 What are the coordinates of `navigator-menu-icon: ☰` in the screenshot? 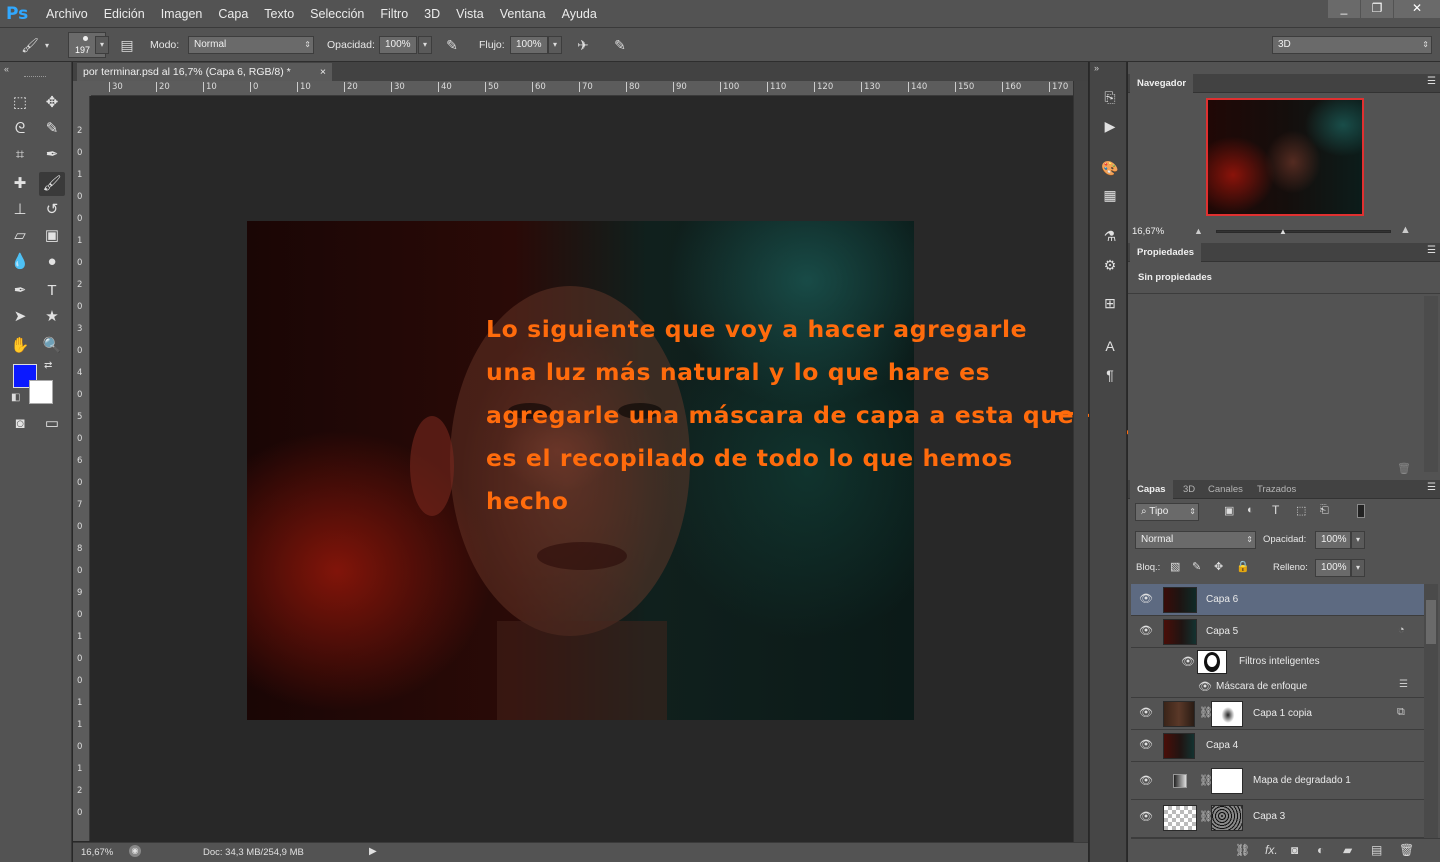 It's located at (1431, 81).